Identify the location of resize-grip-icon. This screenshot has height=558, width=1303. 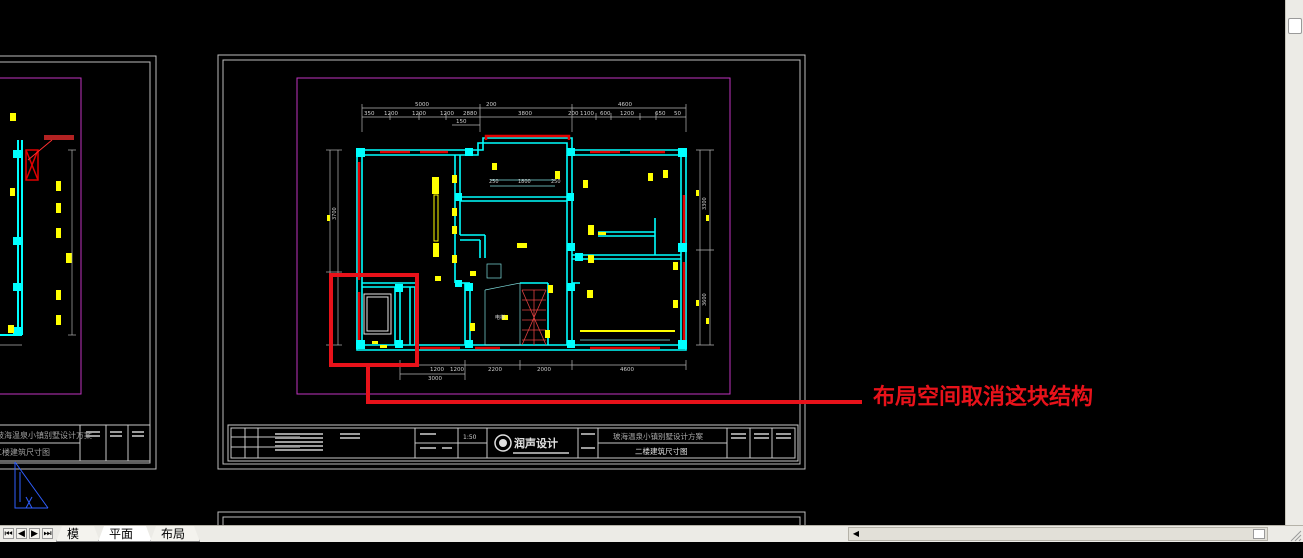
(1295, 534).